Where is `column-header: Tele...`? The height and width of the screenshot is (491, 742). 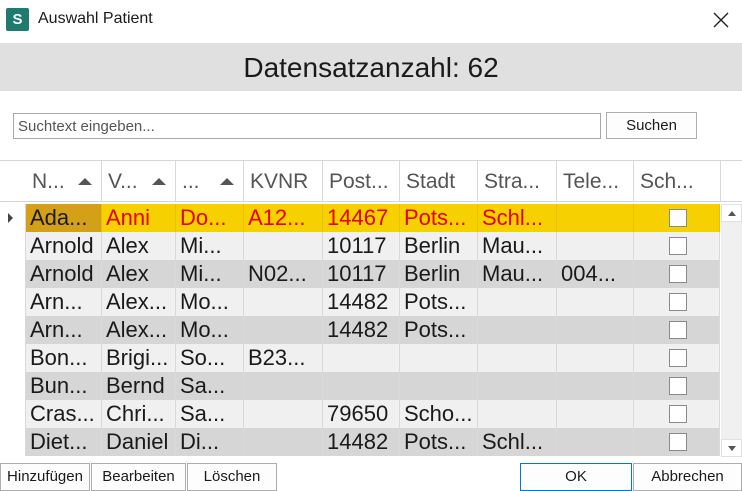
column-header: Tele... is located at coordinates (595, 181).